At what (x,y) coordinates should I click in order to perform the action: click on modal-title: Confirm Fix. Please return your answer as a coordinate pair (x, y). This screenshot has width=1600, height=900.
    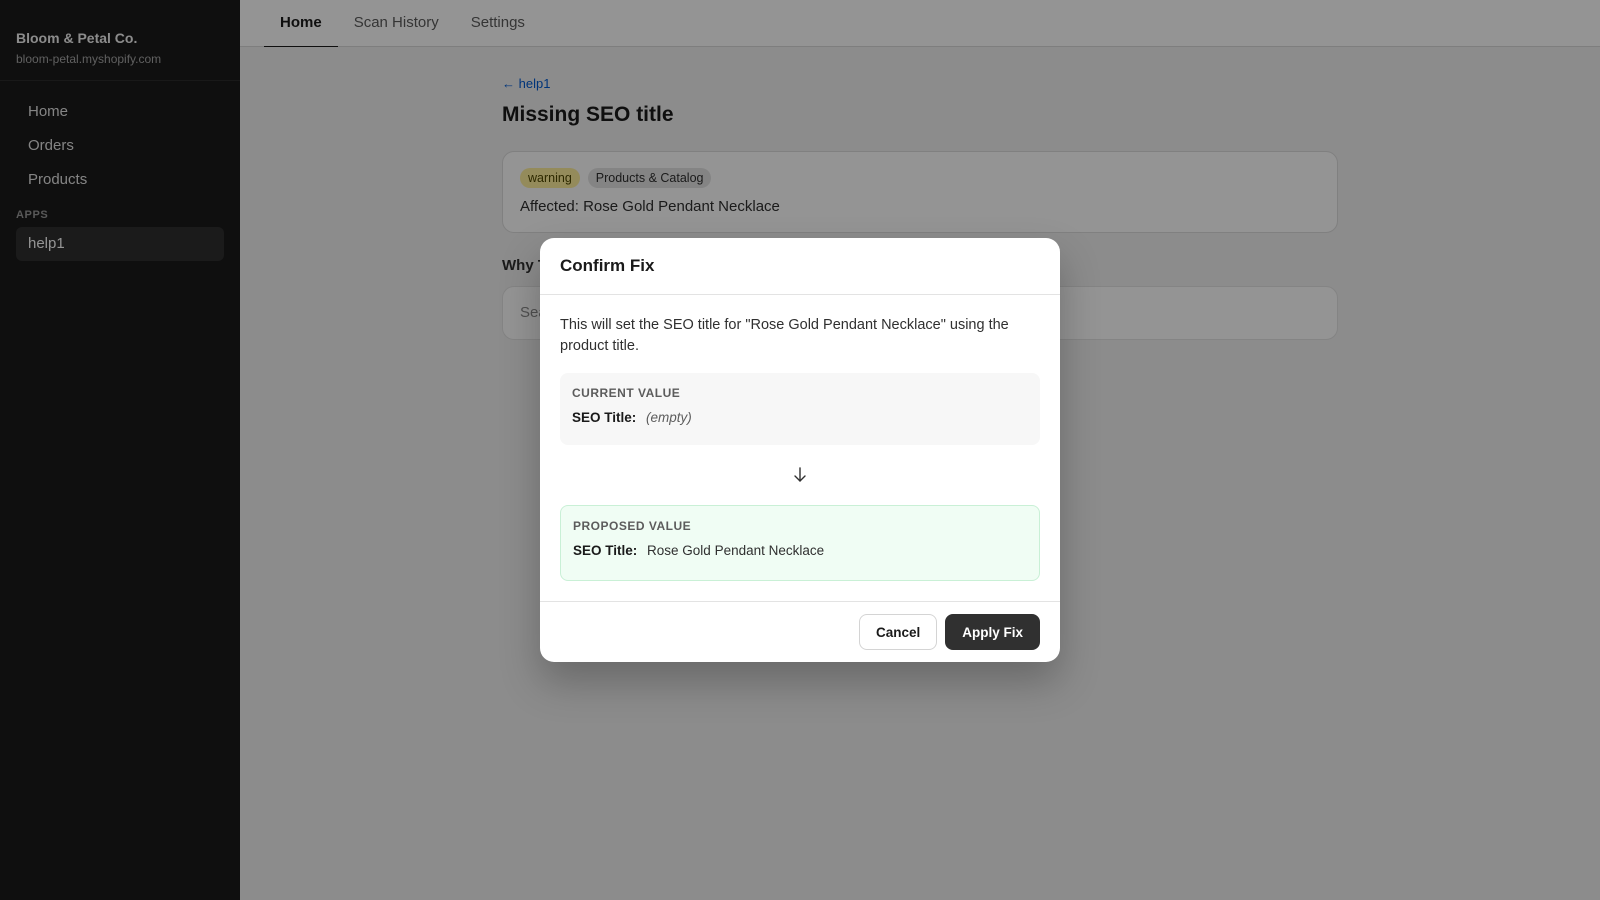
    Looking at the image, I should click on (607, 265).